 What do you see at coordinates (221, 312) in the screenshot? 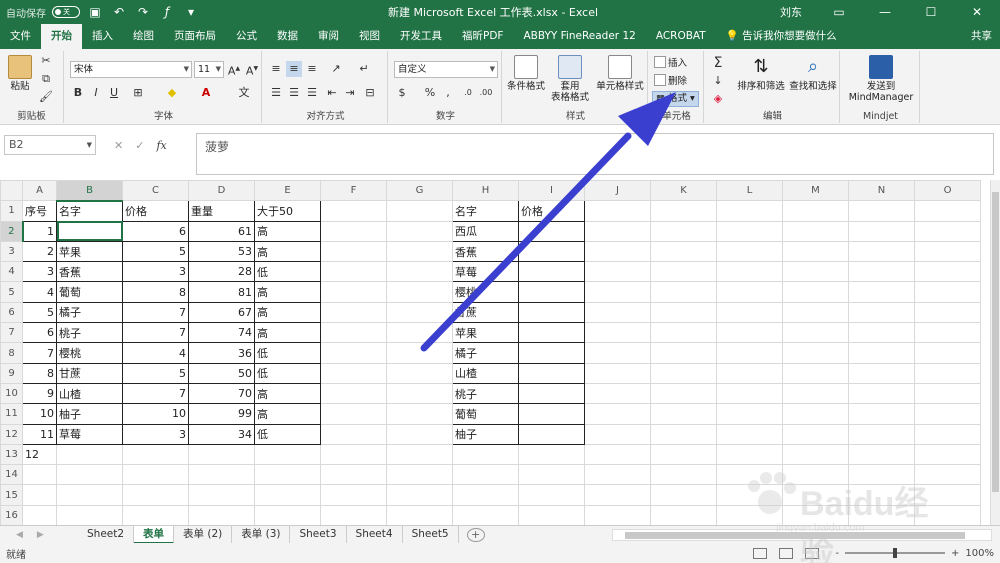
I see `cell: 67` at bounding box center [221, 312].